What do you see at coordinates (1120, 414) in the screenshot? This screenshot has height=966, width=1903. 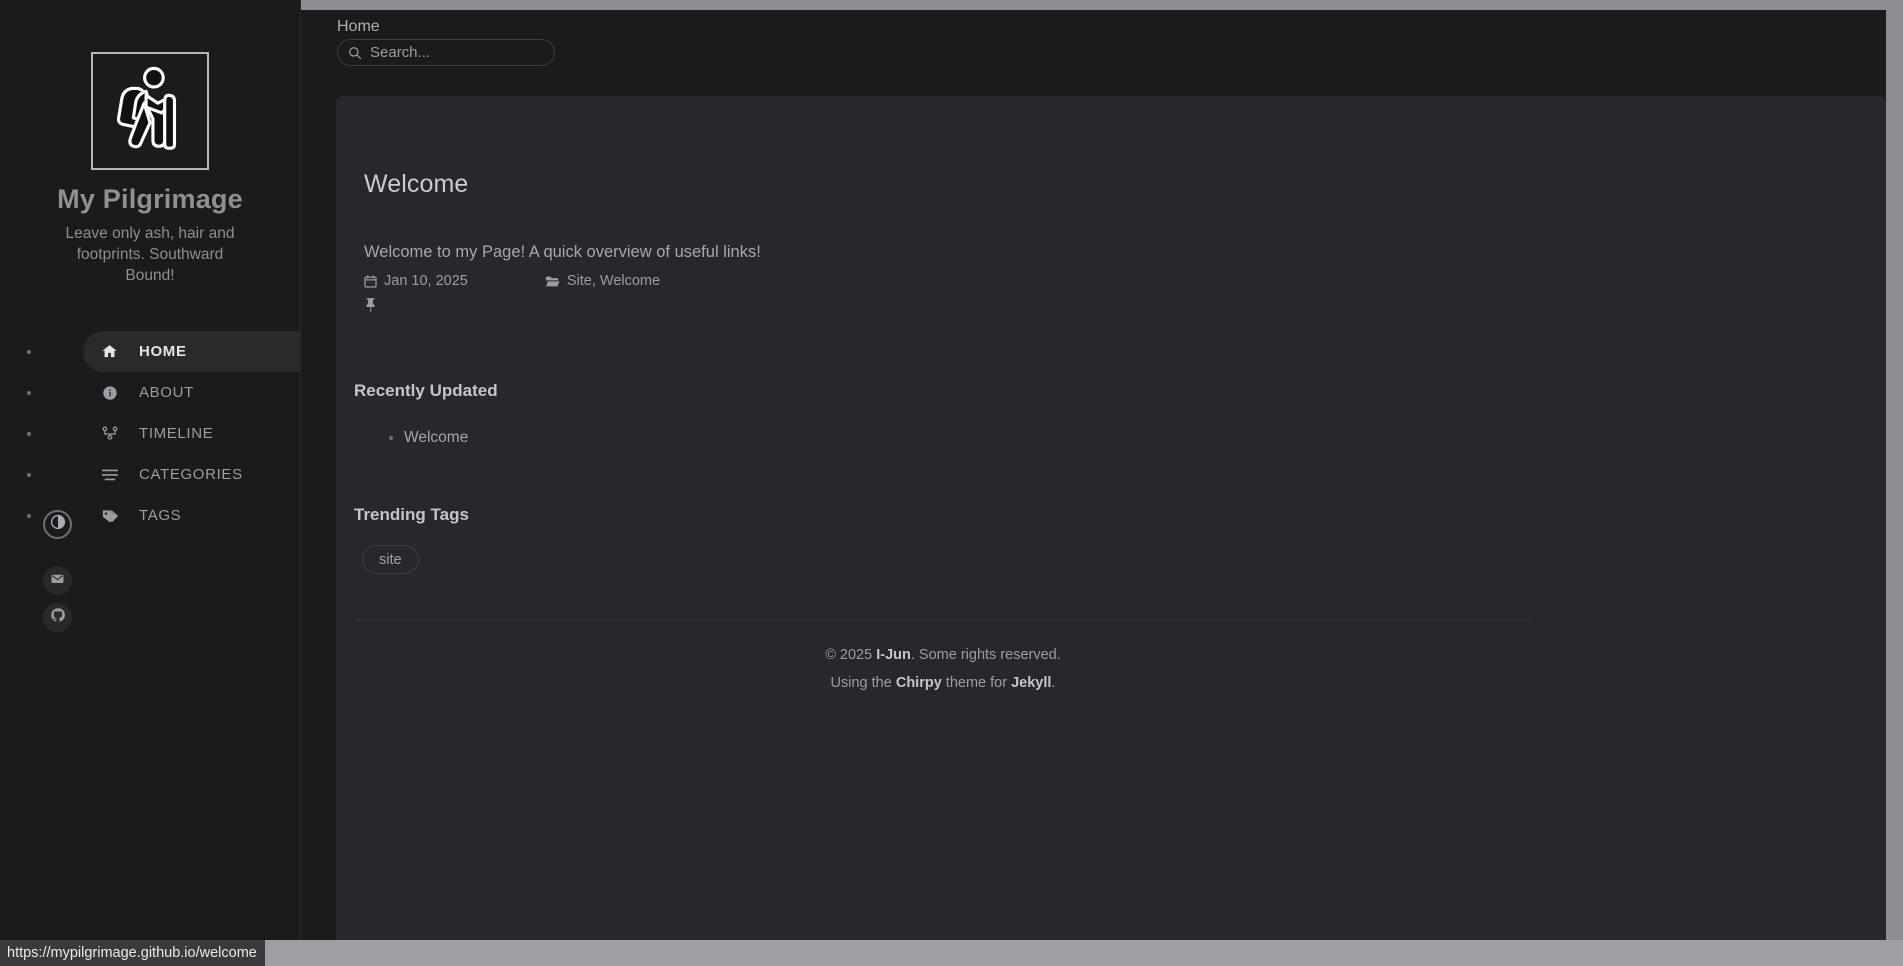 I see `recently-updated-section: Recently Updated Welcome` at bounding box center [1120, 414].